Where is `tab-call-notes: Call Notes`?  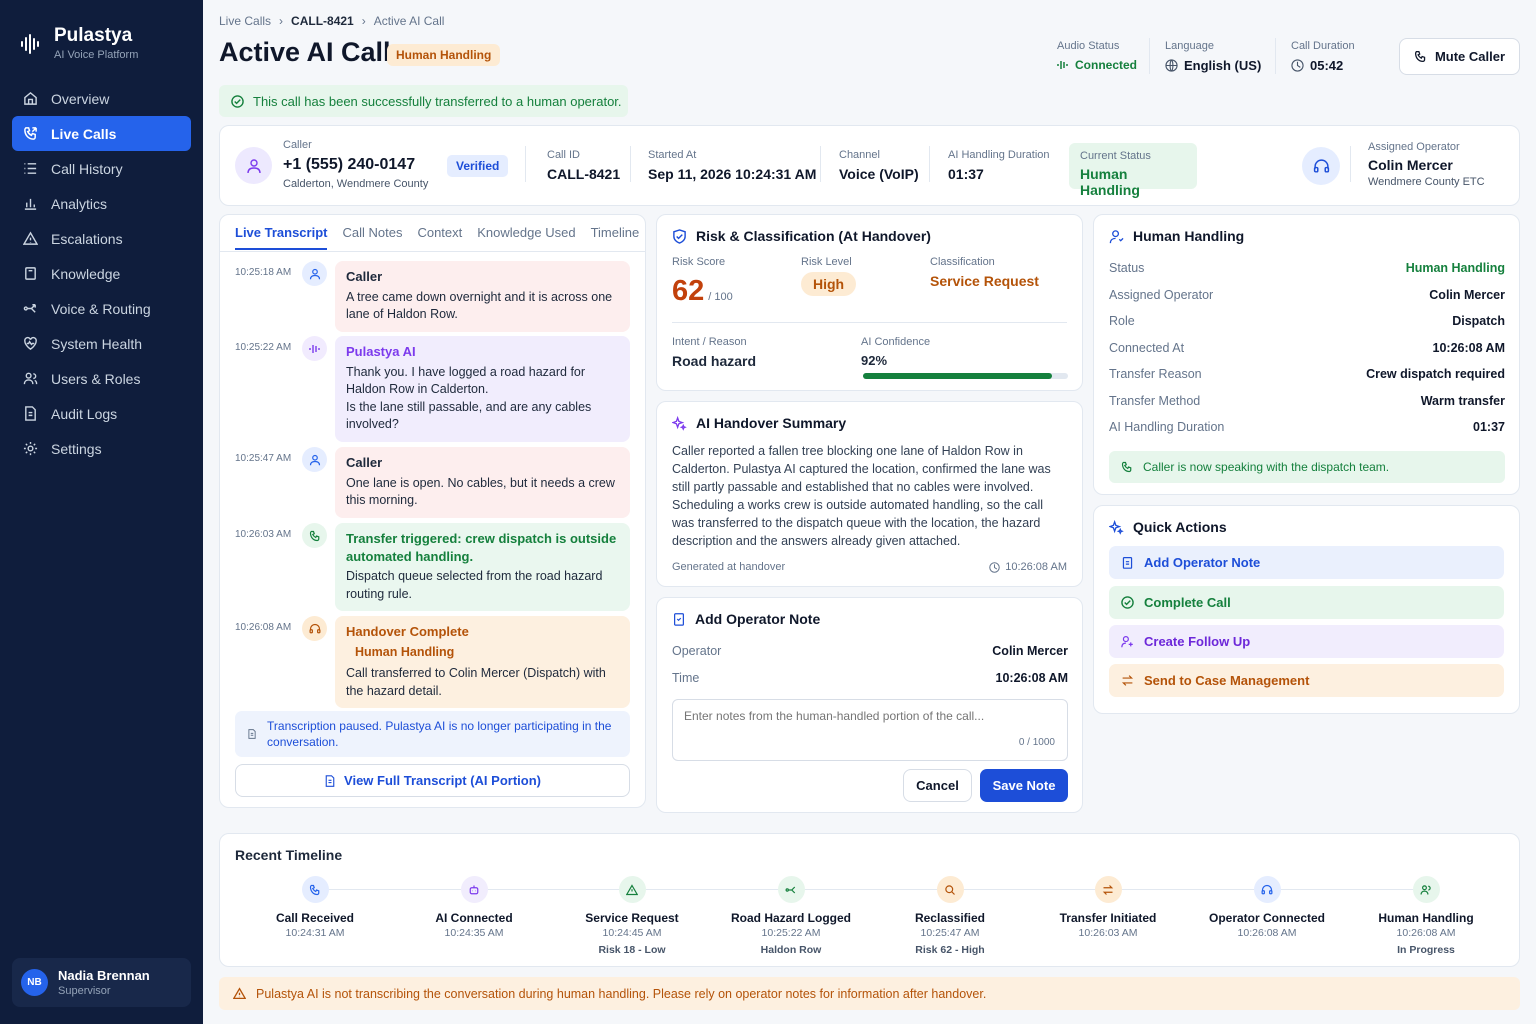 tab-call-notes: Call Notes is located at coordinates (372, 237).